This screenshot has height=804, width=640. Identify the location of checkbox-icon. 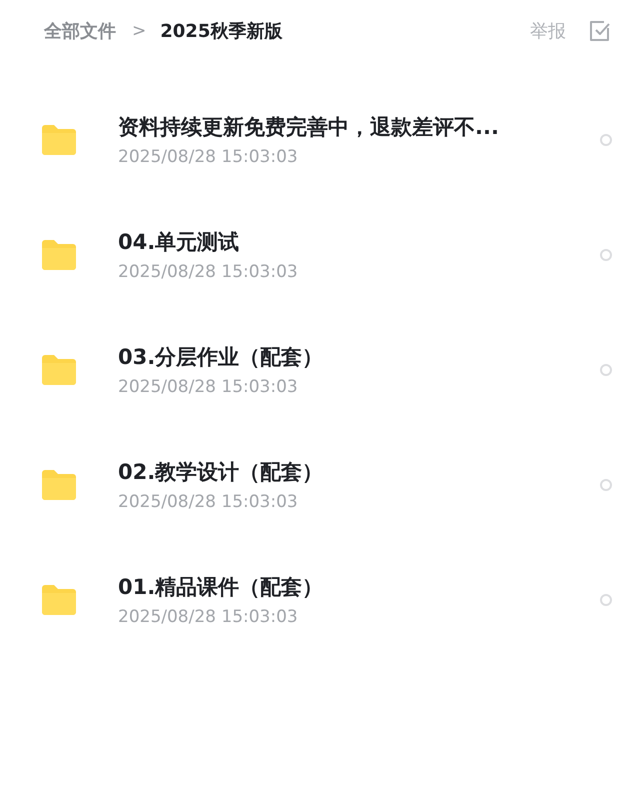
(600, 31).